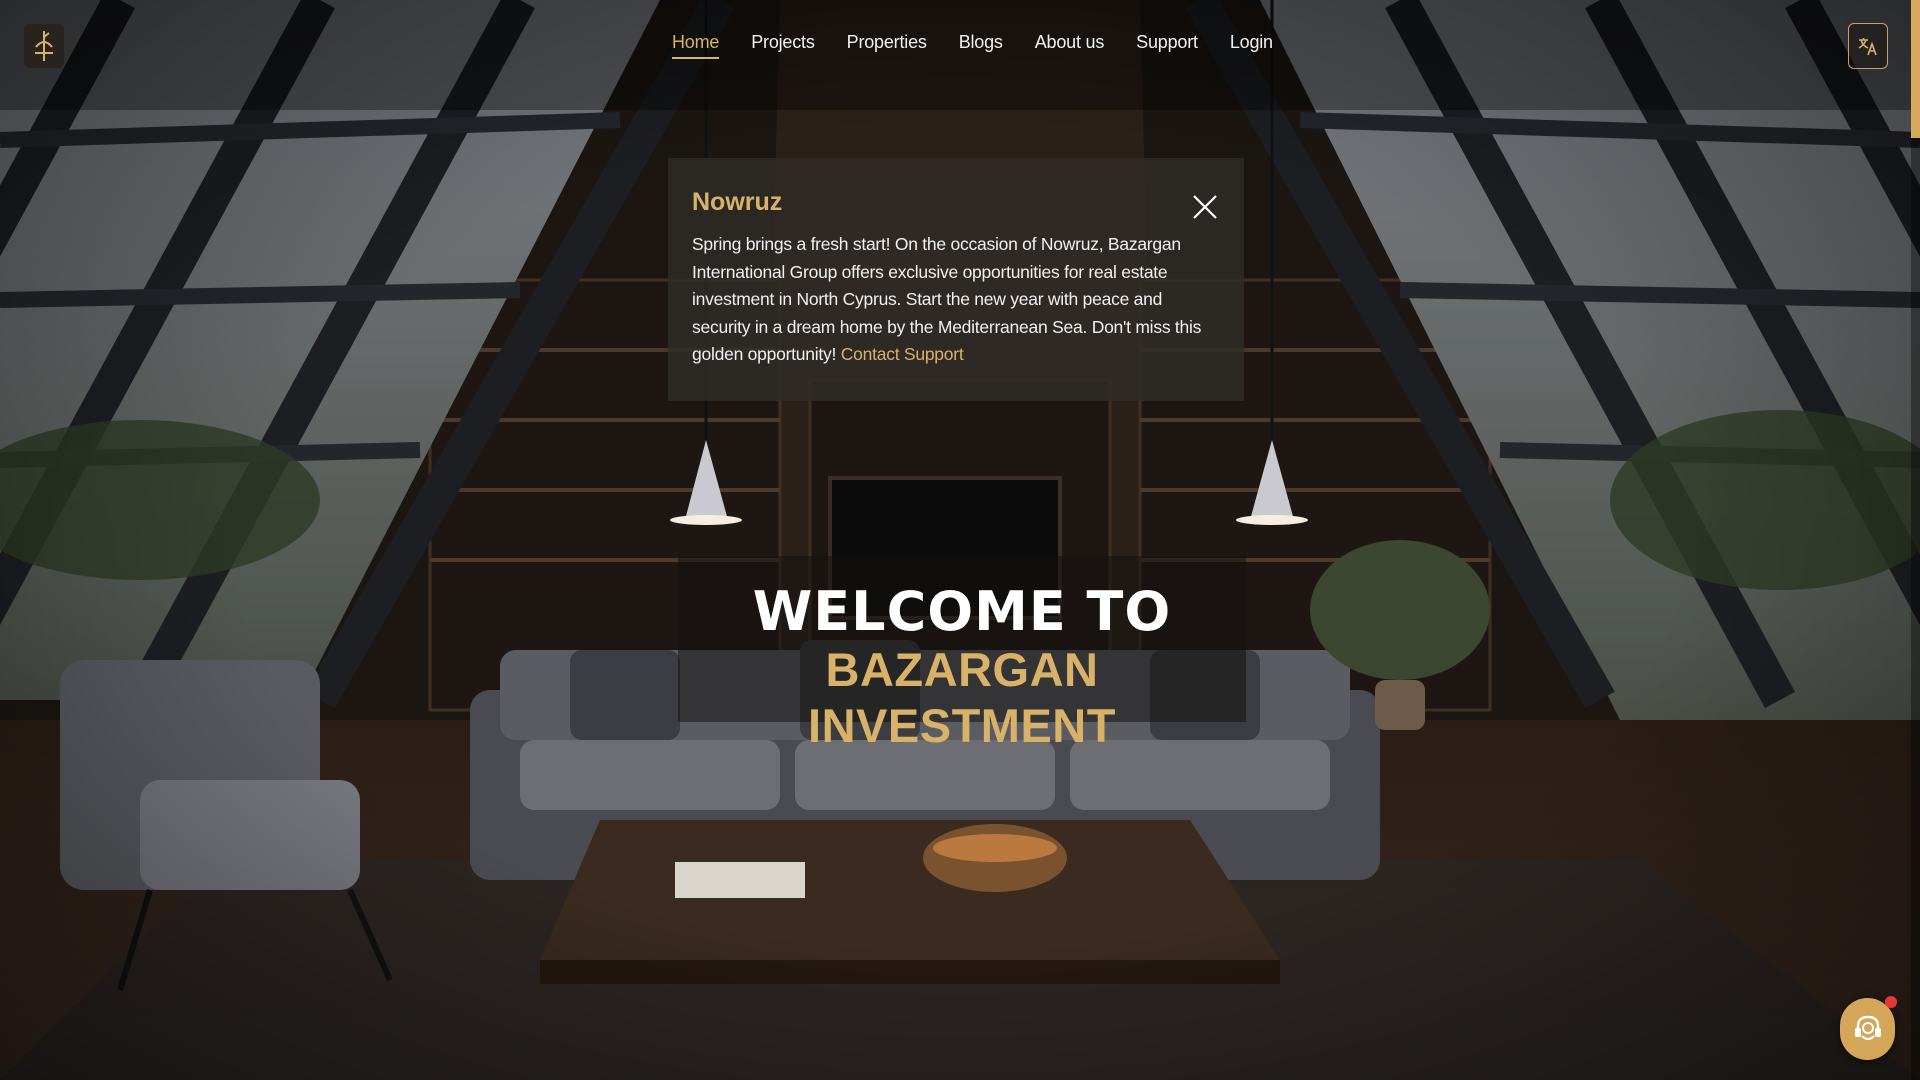  What do you see at coordinates (695, 45) in the screenshot?
I see `nav-home: Home` at bounding box center [695, 45].